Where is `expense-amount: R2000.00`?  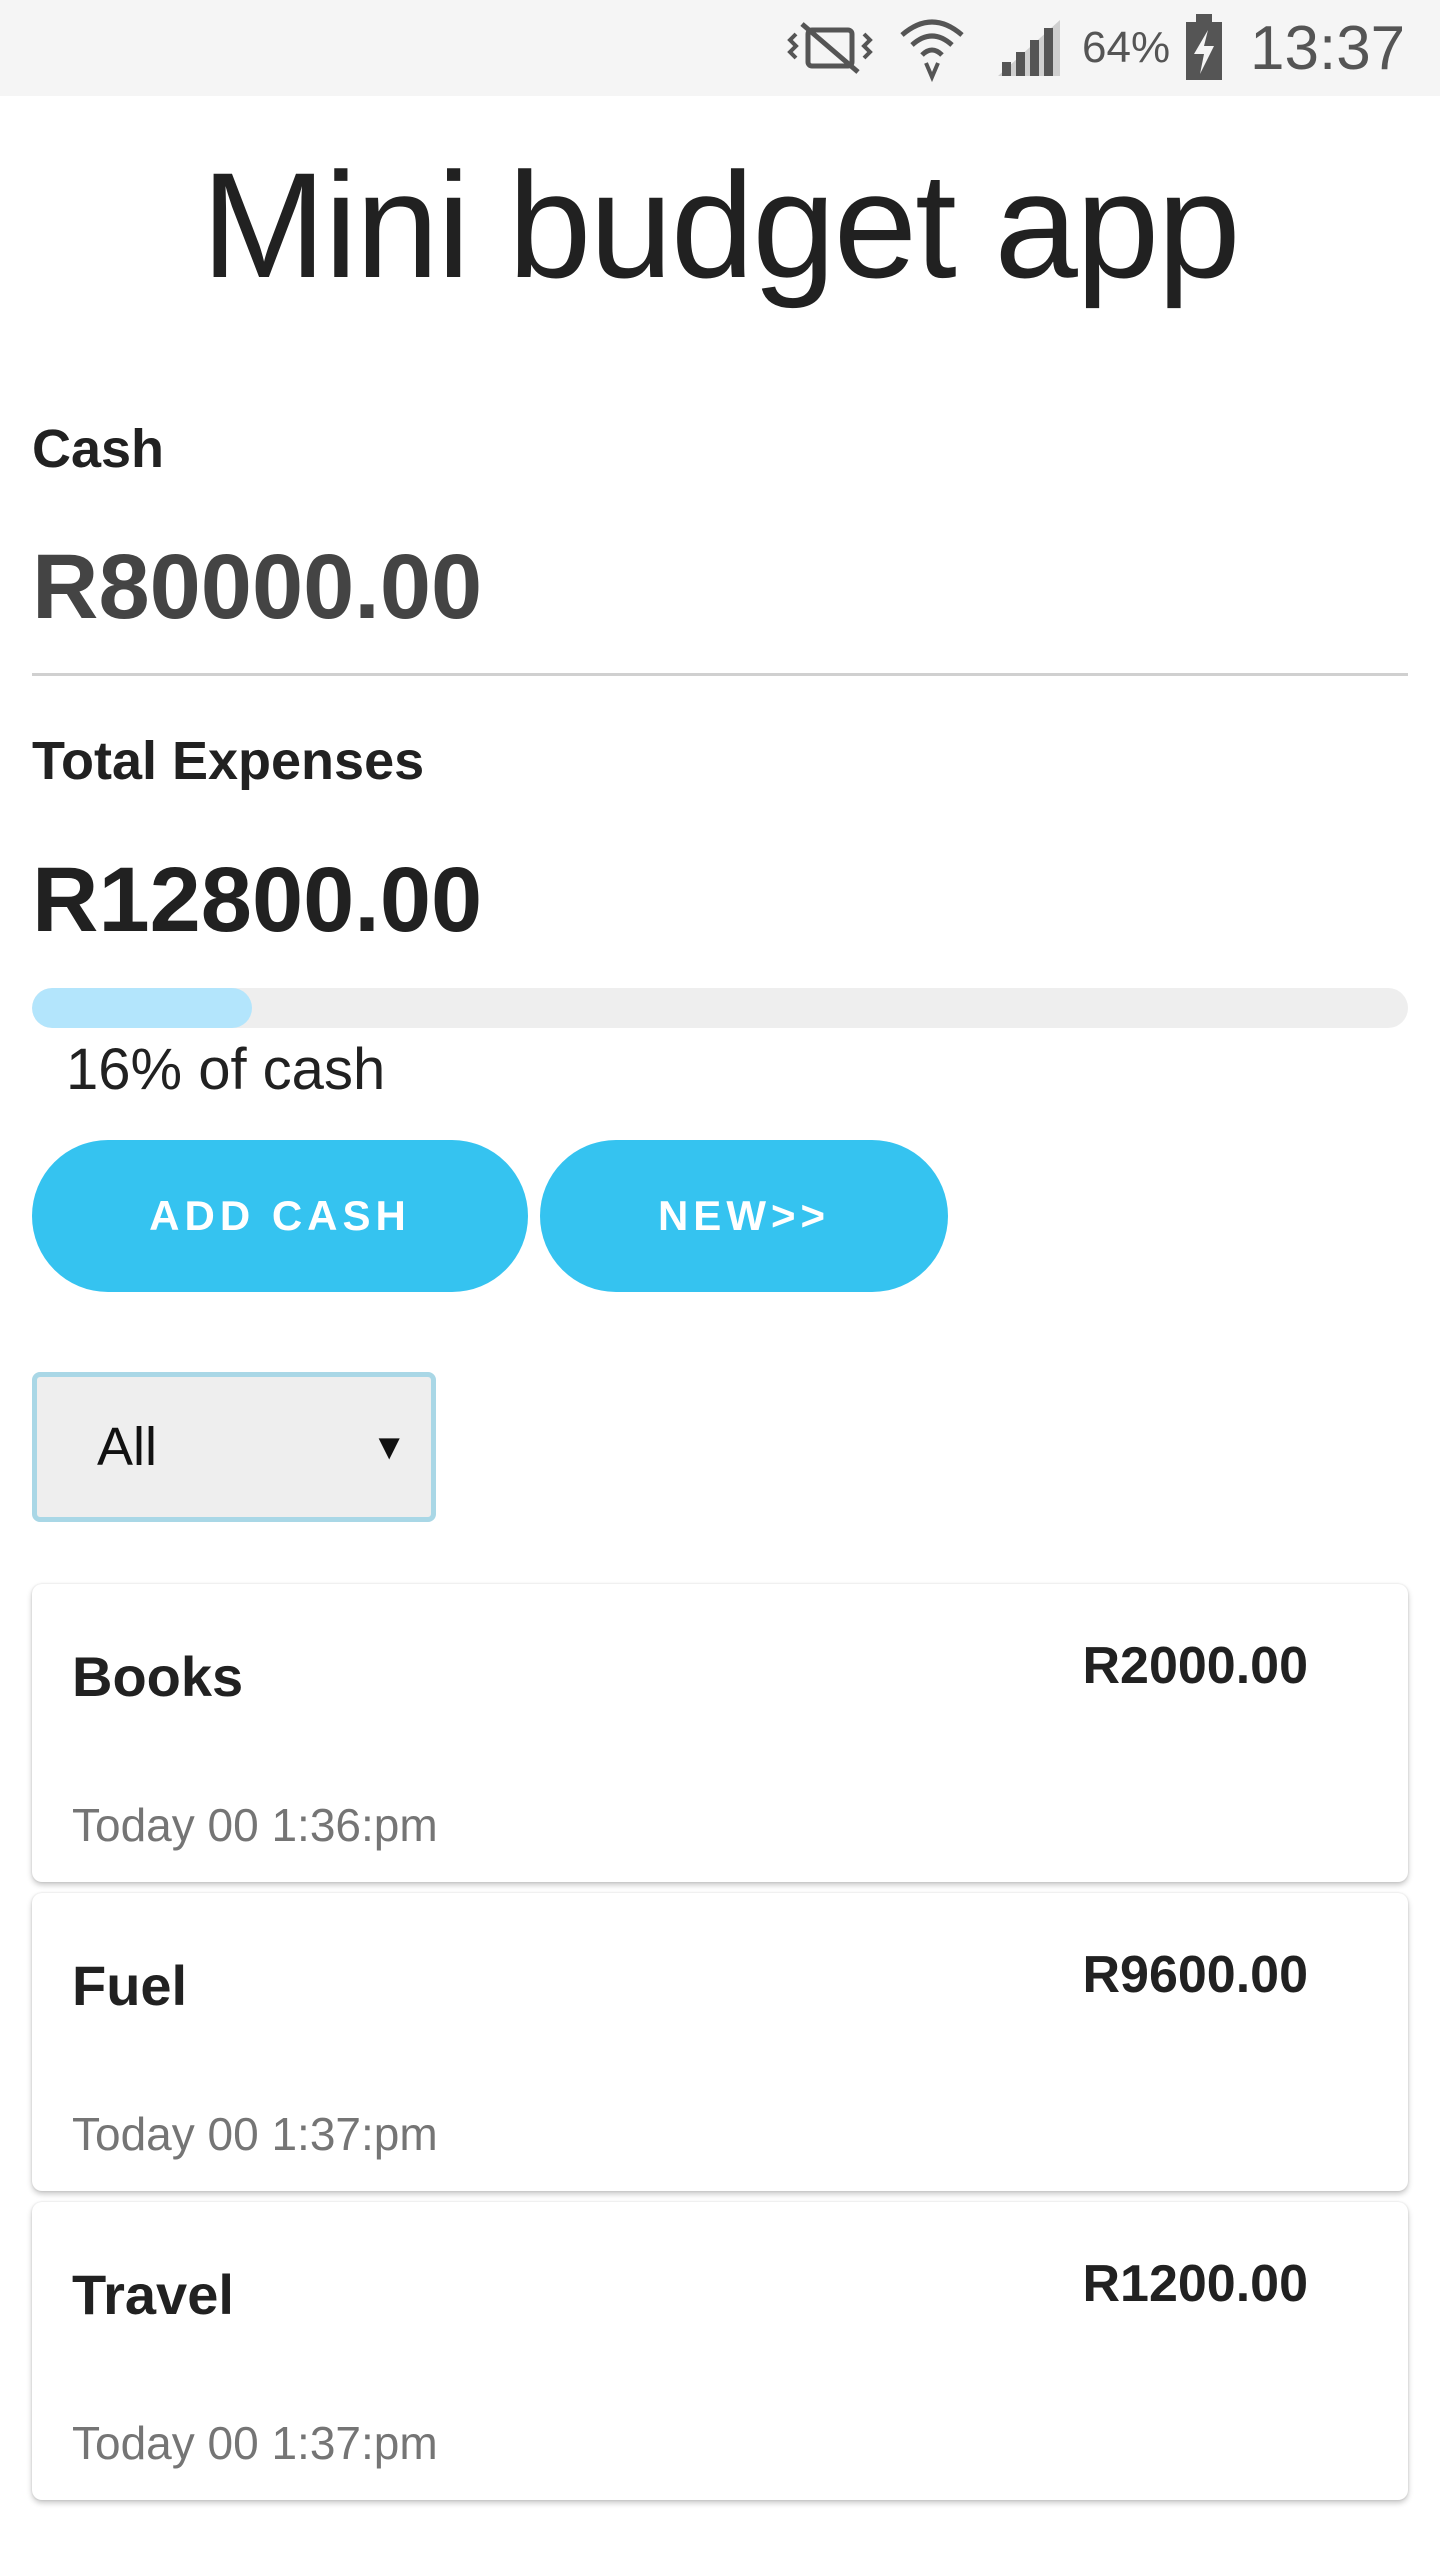
expense-amount: R2000.00 is located at coordinates (1195, 1666).